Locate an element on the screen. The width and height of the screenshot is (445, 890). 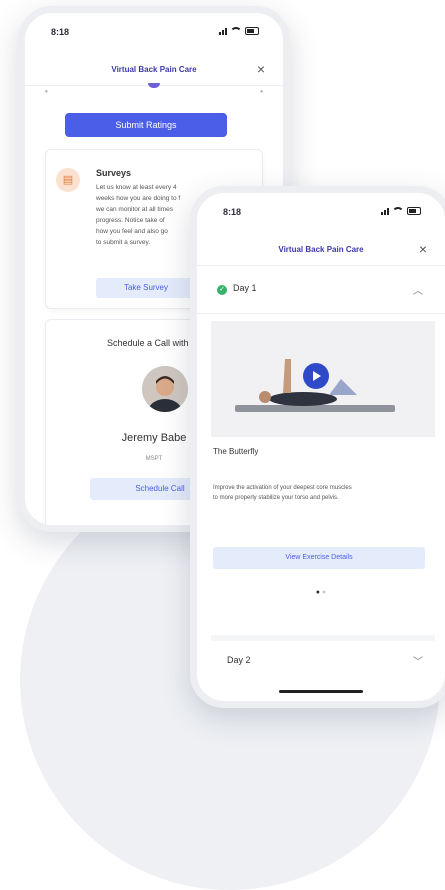
chevron-up-icon: ︿ is located at coordinates (418, 289).